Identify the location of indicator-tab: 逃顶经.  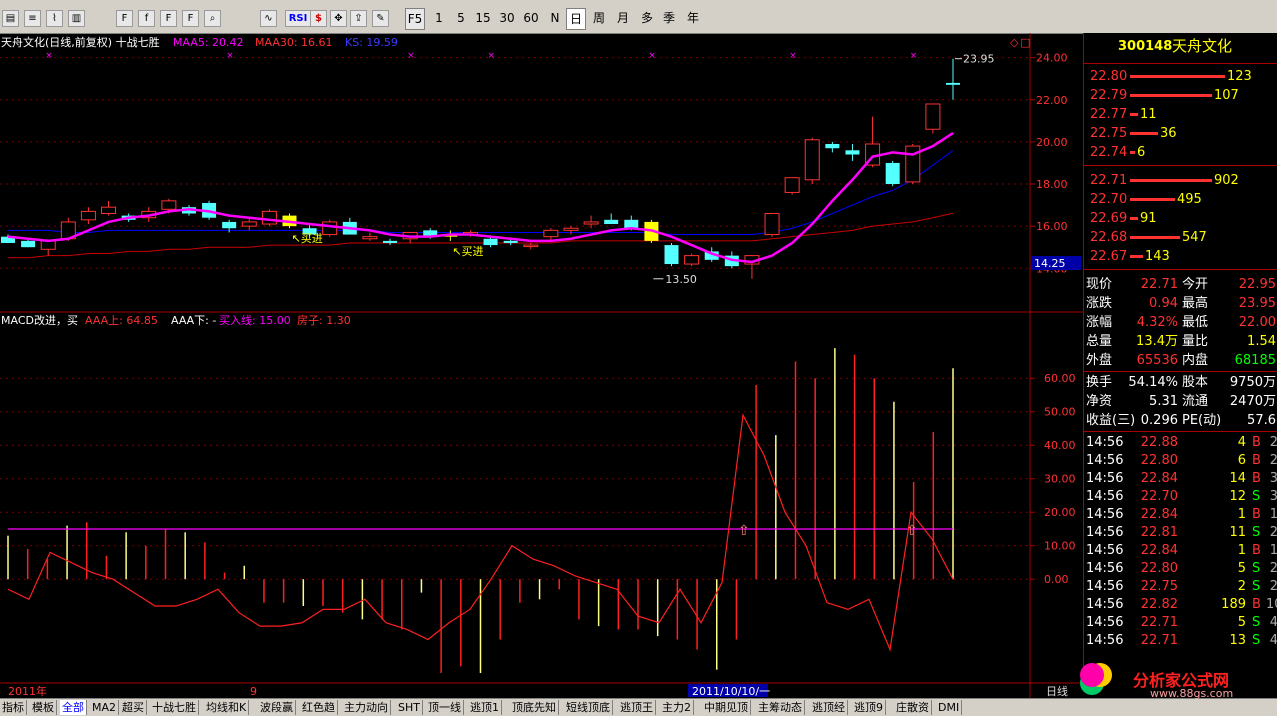
(829, 707).